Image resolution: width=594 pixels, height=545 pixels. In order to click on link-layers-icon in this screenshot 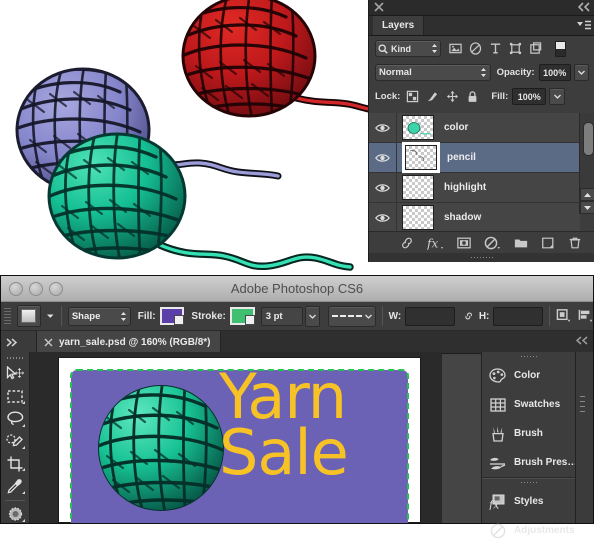, I will do `click(407, 243)`.